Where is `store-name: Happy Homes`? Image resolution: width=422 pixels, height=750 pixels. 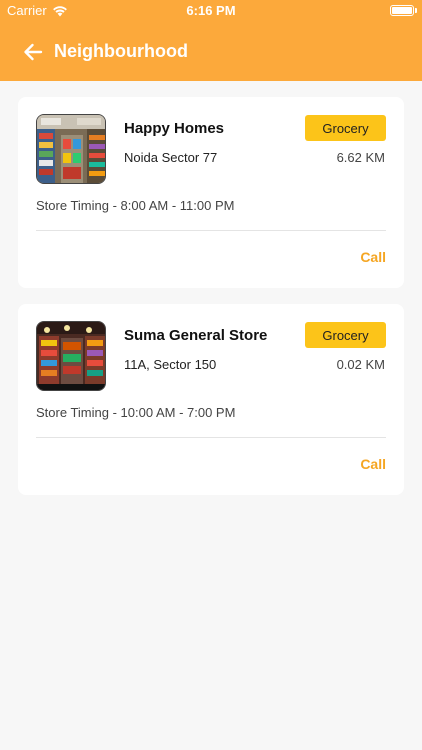 store-name: Happy Homes is located at coordinates (174, 128).